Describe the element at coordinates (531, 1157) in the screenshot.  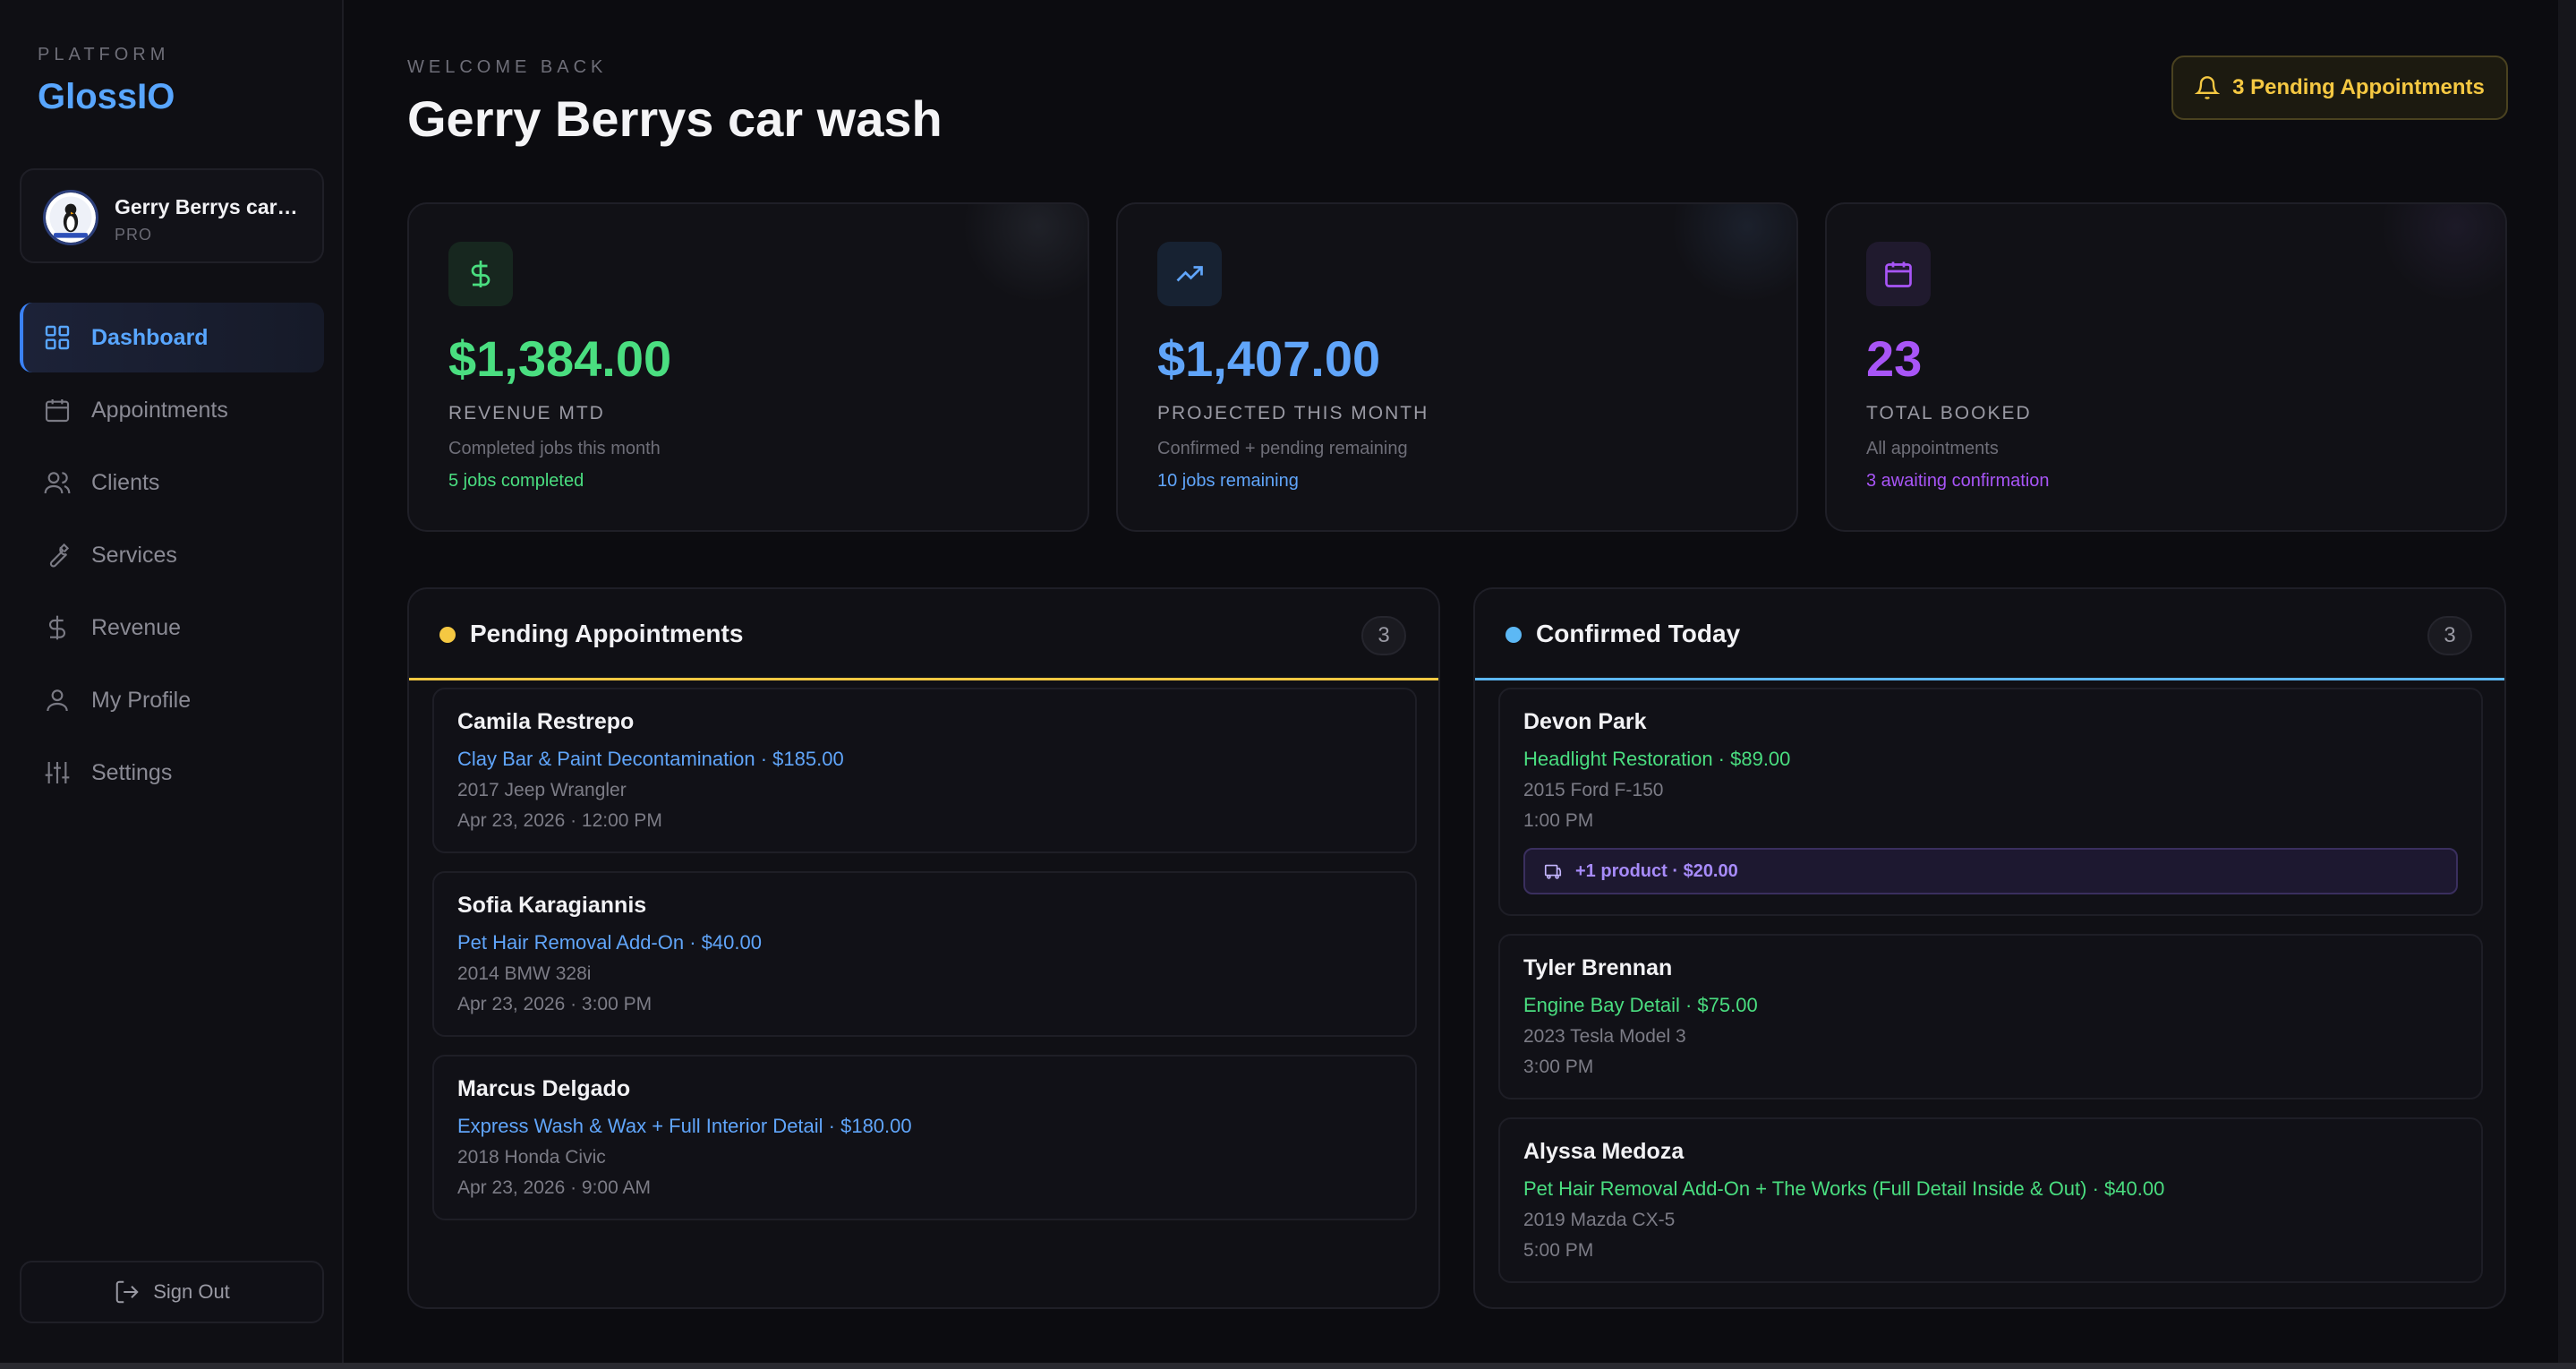
I see `vehicle: 2018 Honda Civic` at that location.